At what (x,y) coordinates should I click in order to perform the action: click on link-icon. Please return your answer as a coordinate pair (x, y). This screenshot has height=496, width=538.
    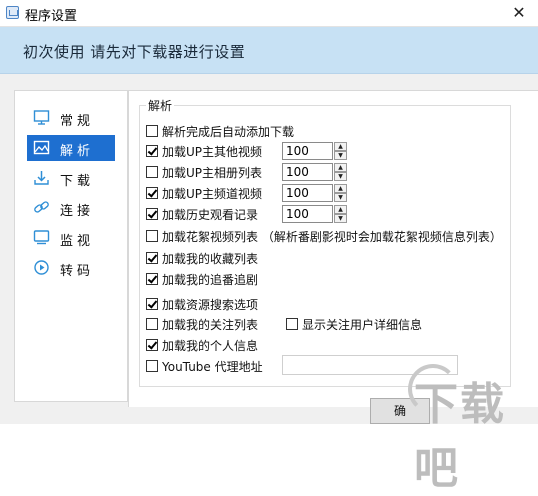
    Looking at the image, I should click on (41, 207).